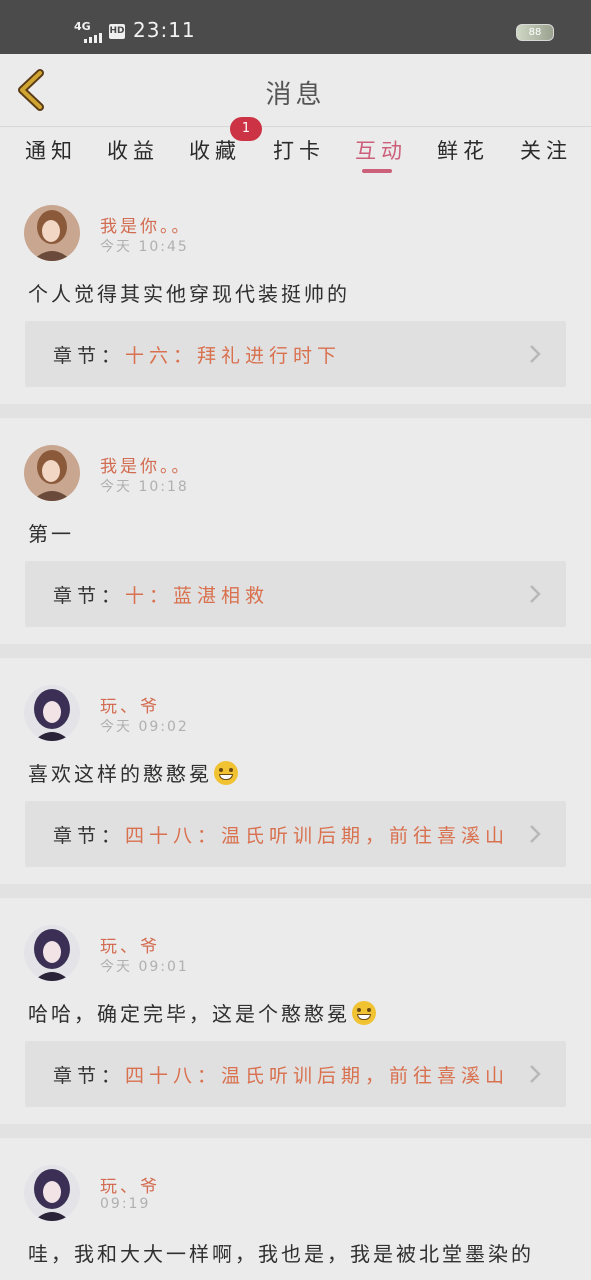 Image resolution: width=591 pixels, height=1280 pixels. I want to click on comment-text: 哇，我和大大一样啊，我也是，我是被北堂墨染的, so click(281, 1254).